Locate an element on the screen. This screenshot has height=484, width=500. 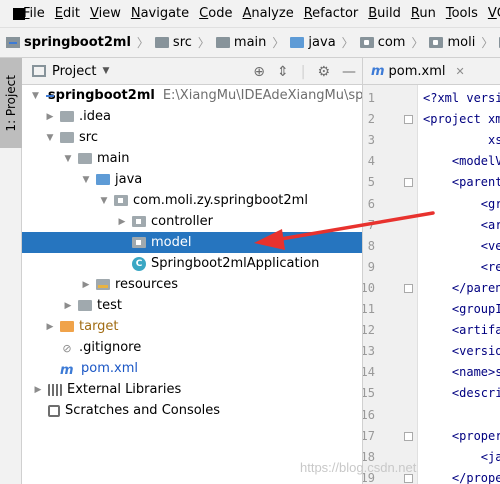
tree-item-model: model is located at coordinates (192, 242).